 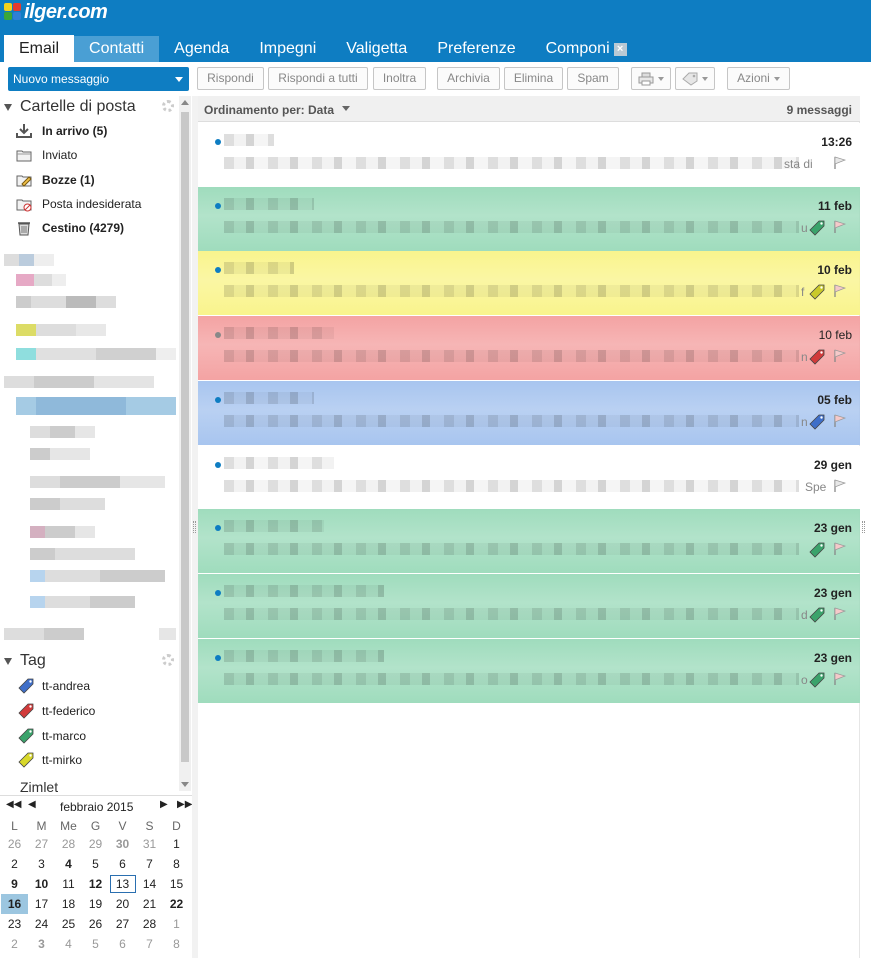 I want to click on folders-section-header: Cartelle di posta, so click(x=70, y=107).